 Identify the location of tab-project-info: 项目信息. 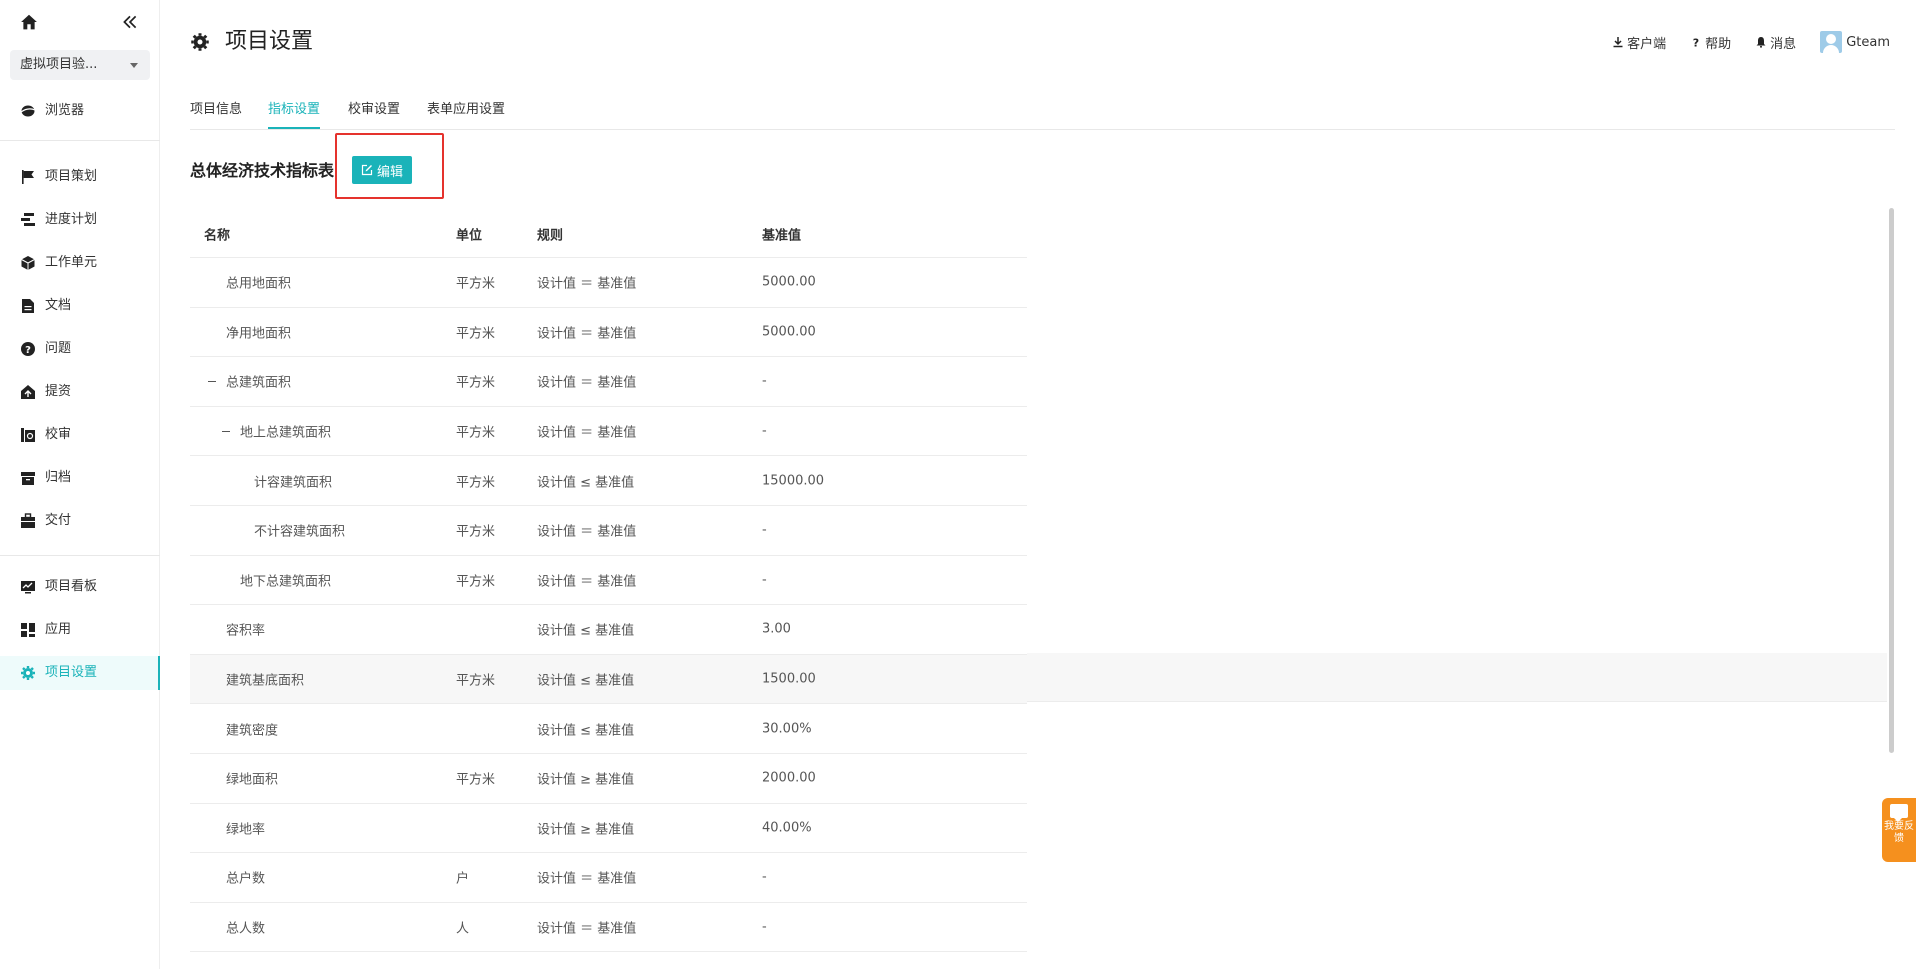
(216, 107).